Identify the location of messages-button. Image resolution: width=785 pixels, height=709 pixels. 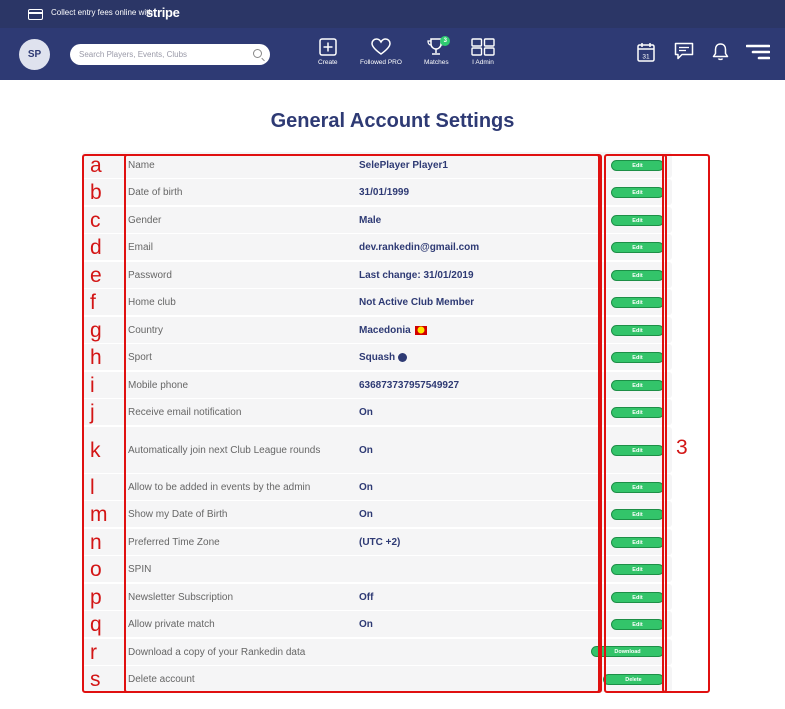
(684, 53).